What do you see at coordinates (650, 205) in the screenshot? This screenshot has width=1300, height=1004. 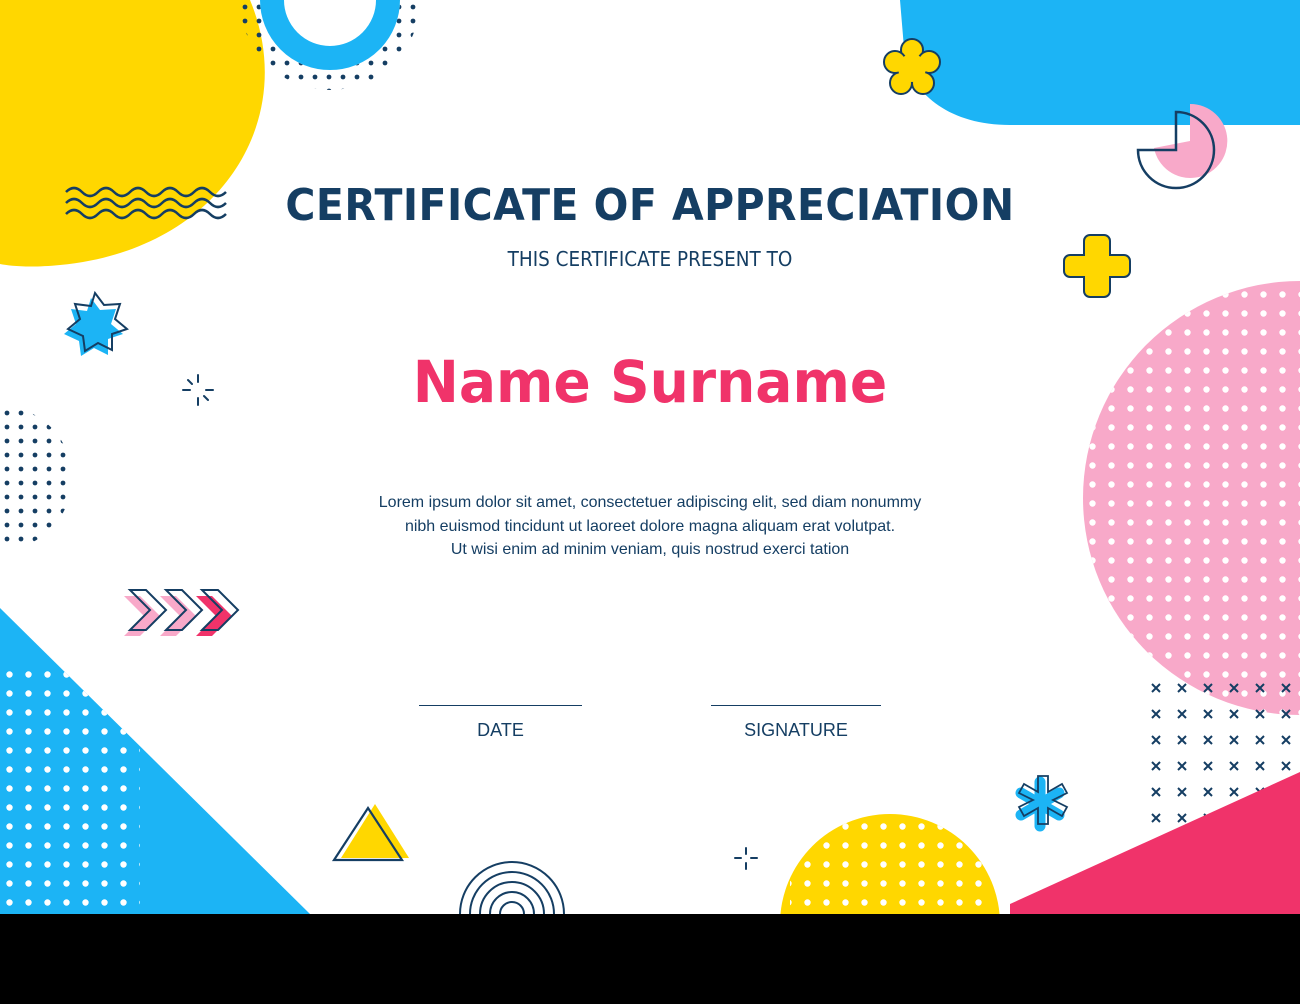 I see `certificate-title: CERTIFICATE OF APPRECIATION` at bounding box center [650, 205].